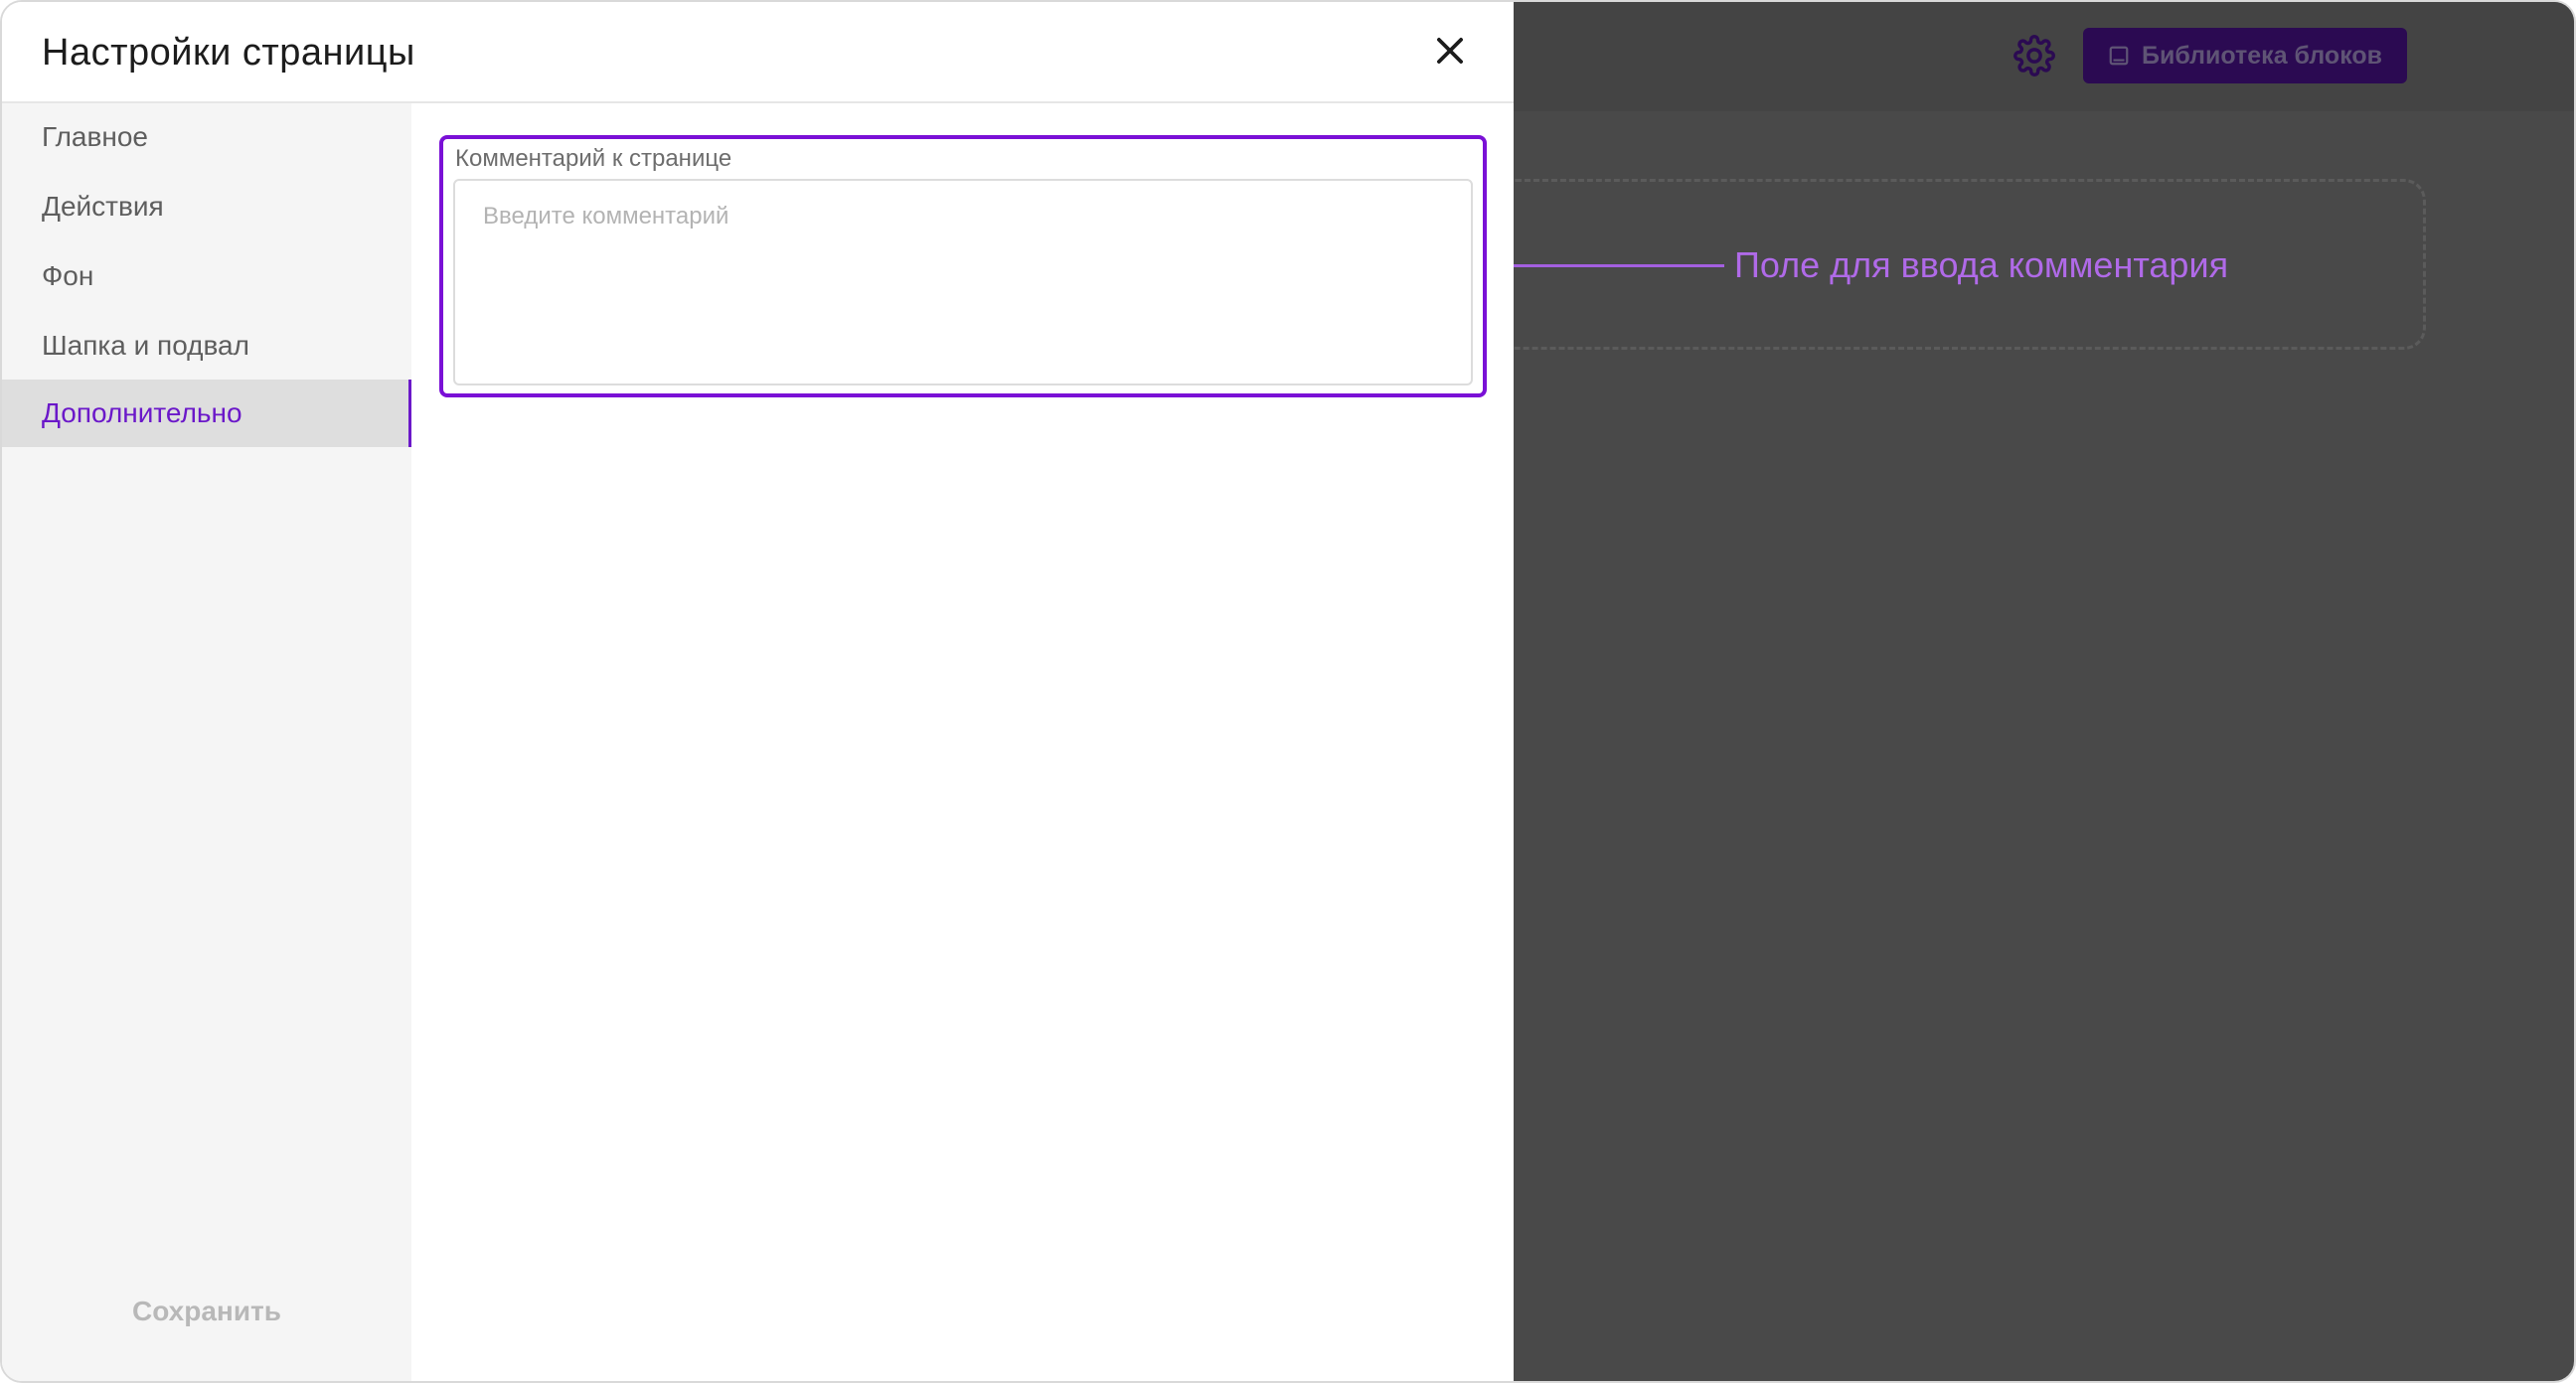 The height and width of the screenshot is (1383, 2576). Describe the element at coordinates (206, 207) in the screenshot. I see `sidebar-item-actions: Действия` at that location.